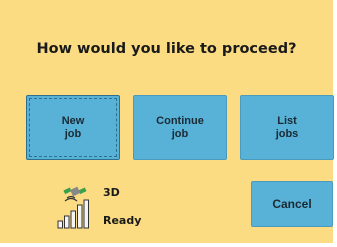  Describe the element at coordinates (292, 204) in the screenshot. I see `cancel-button: Cancel` at that location.